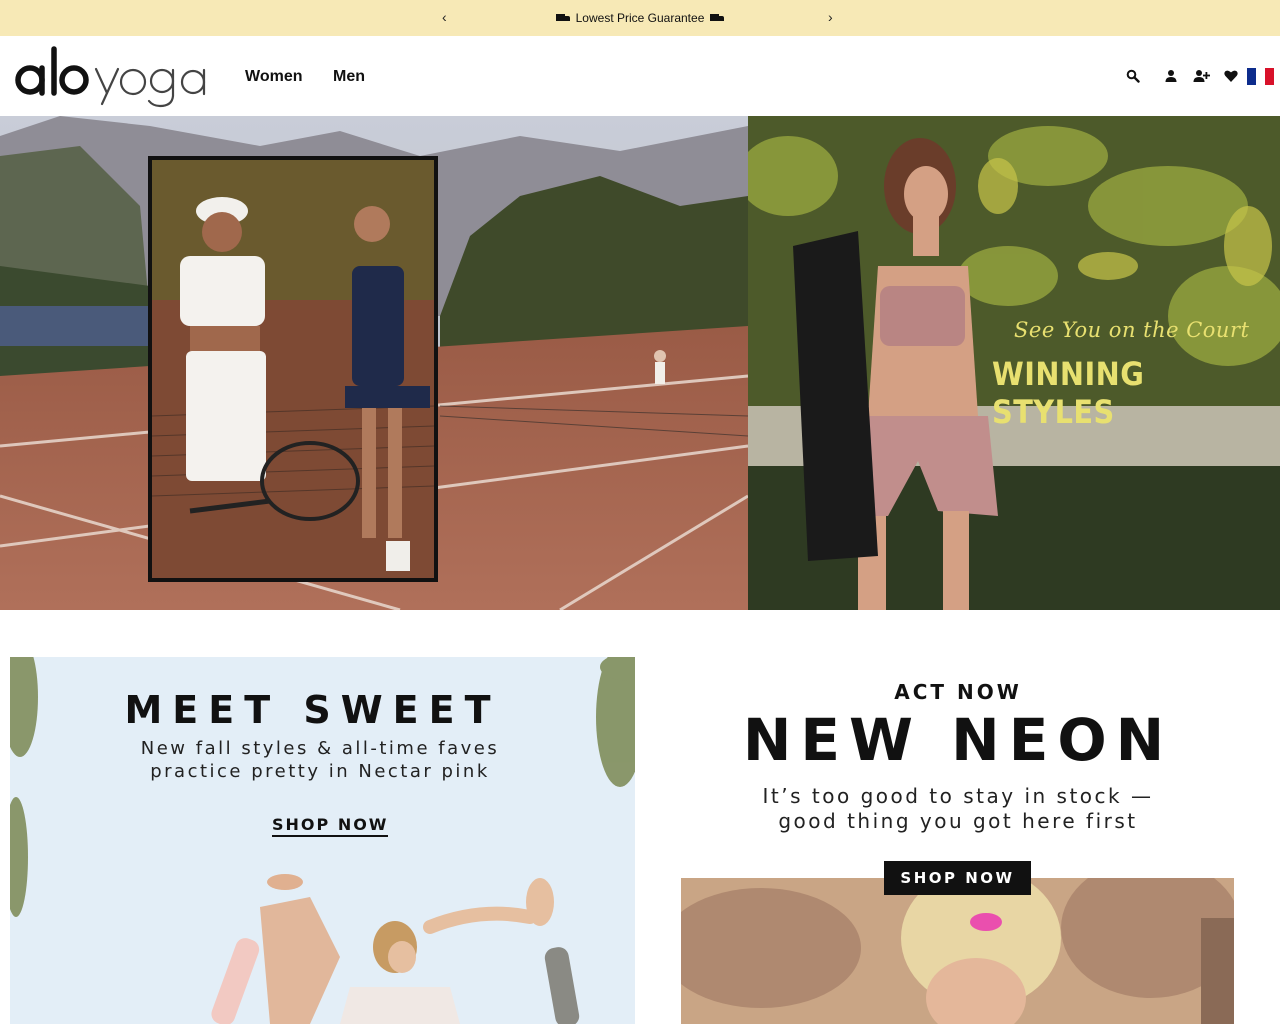 The image size is (1280, 1024). What do you see at coordinates (273, 77) in the screenshot?
I see `nav-women: Women` at bounding box center [273, 77].